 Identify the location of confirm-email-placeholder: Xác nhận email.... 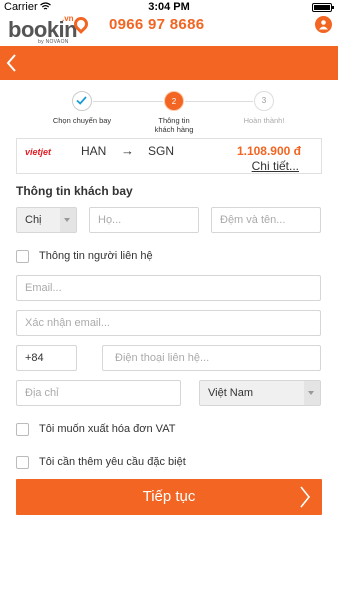
(67, 323).